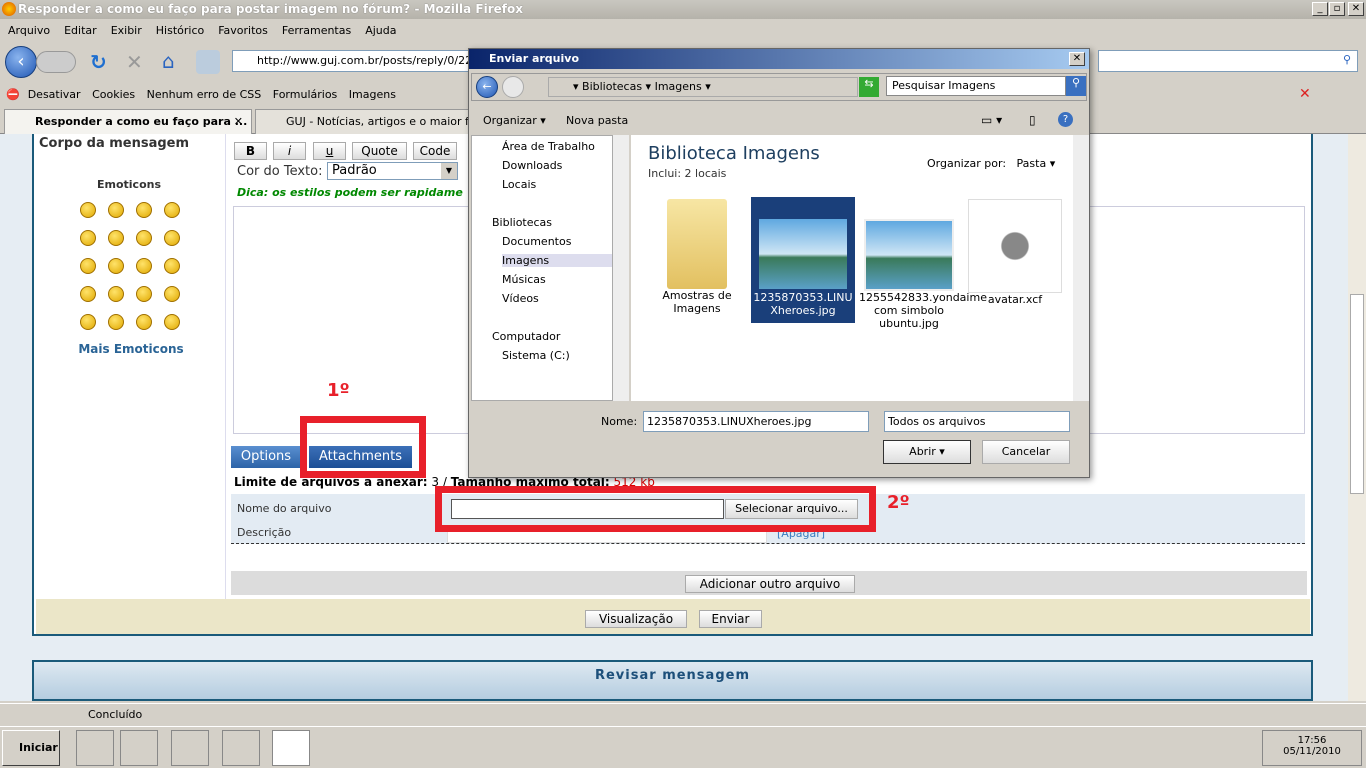  I want to click on menu-historico: Histórico, so click(180, 30).